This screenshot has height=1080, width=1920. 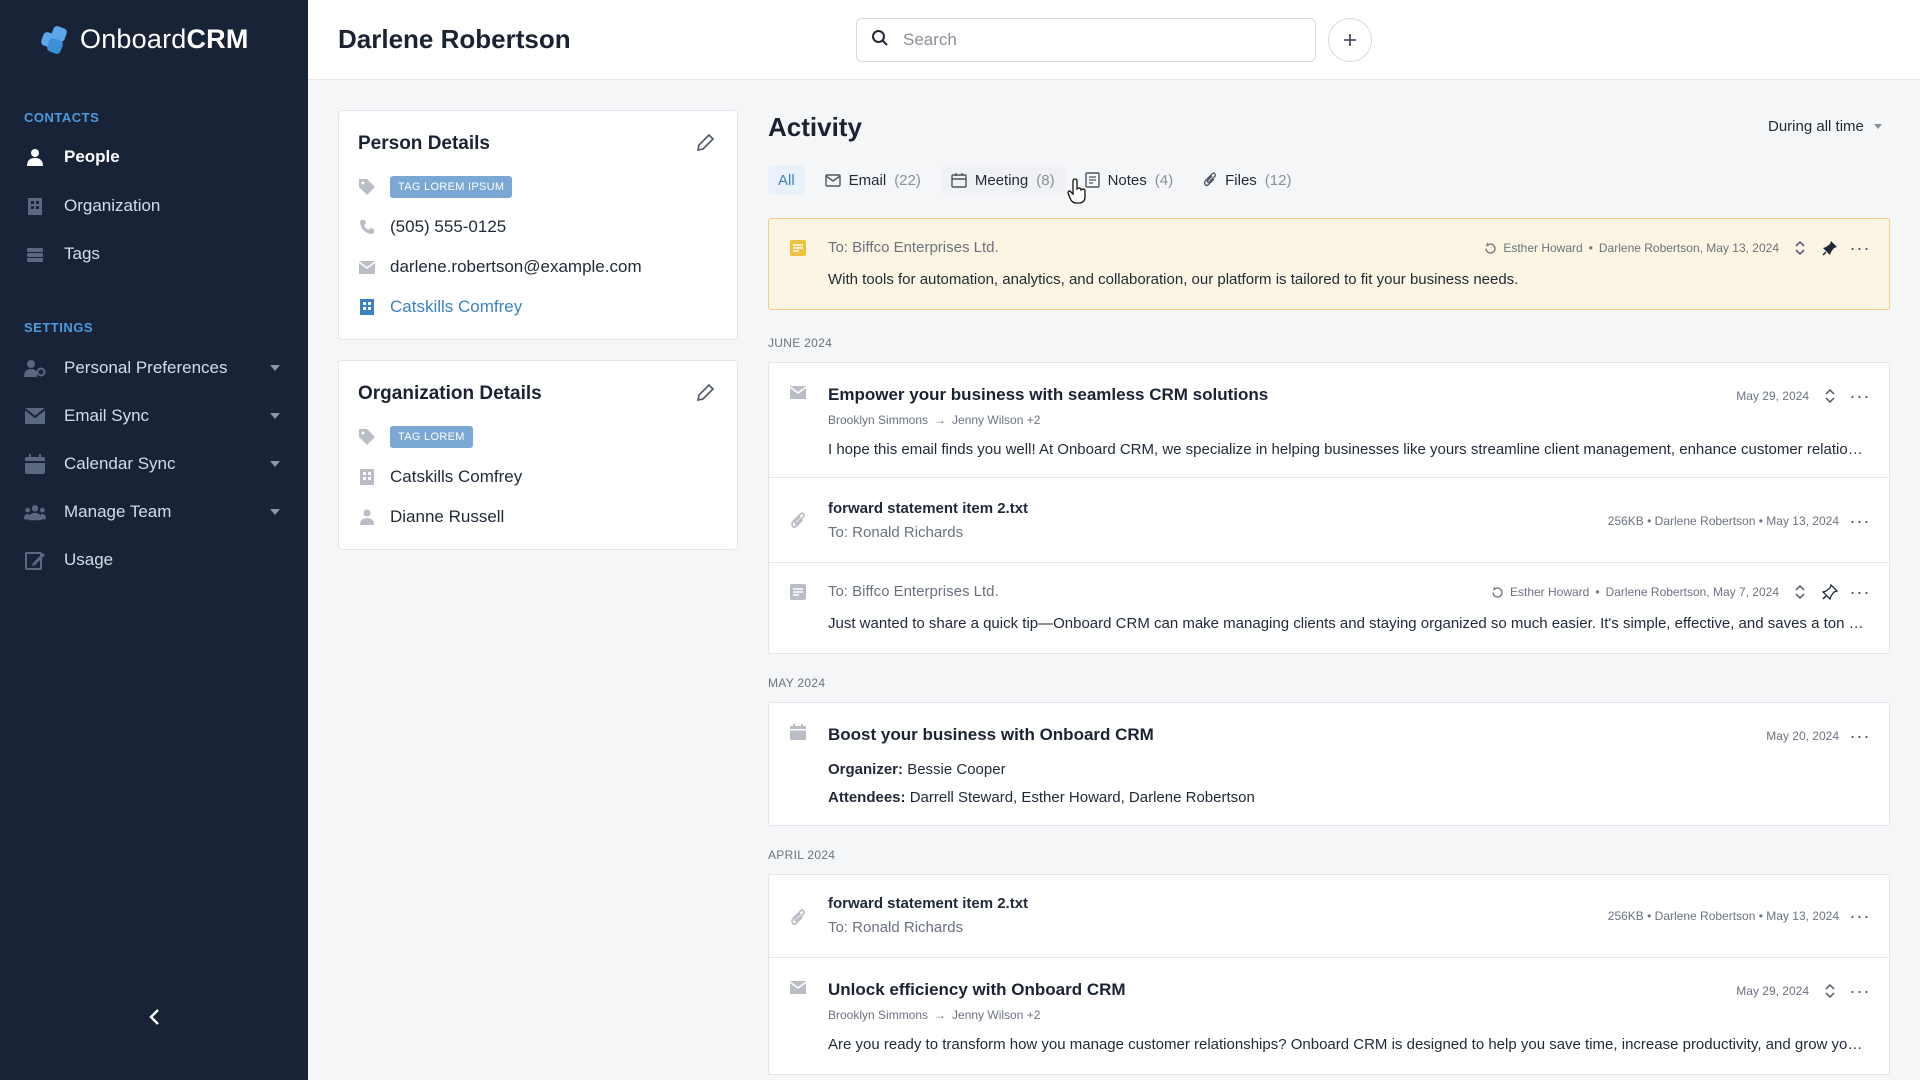 I want to click on collapse-sidebar-button, so click(x=154, y=1017).